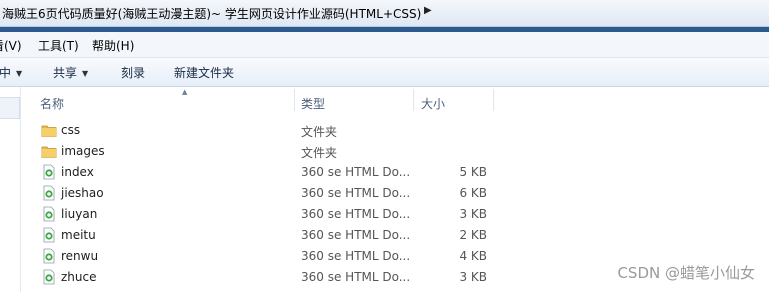 The image size is (769, 292). Describe the element at coordinates (65, 73) in the screenshot. I see `share-label: 共享` at that location.